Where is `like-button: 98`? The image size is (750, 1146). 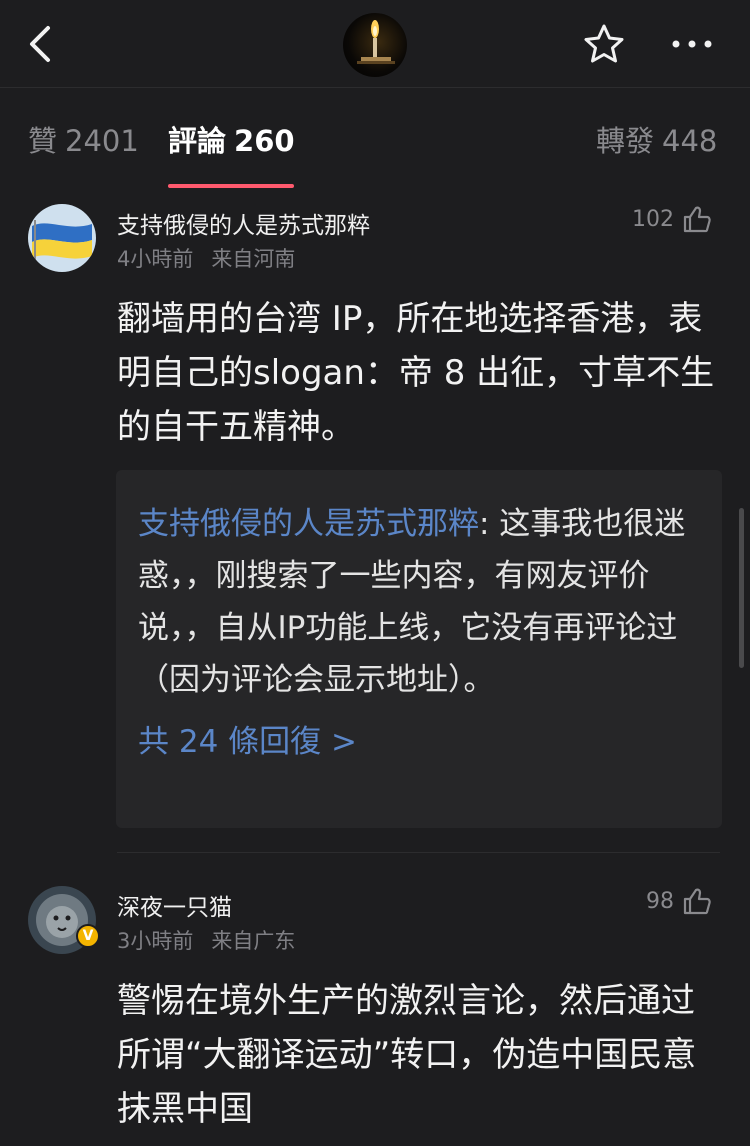 like-button: 98 is located at coordinates (679, 901).